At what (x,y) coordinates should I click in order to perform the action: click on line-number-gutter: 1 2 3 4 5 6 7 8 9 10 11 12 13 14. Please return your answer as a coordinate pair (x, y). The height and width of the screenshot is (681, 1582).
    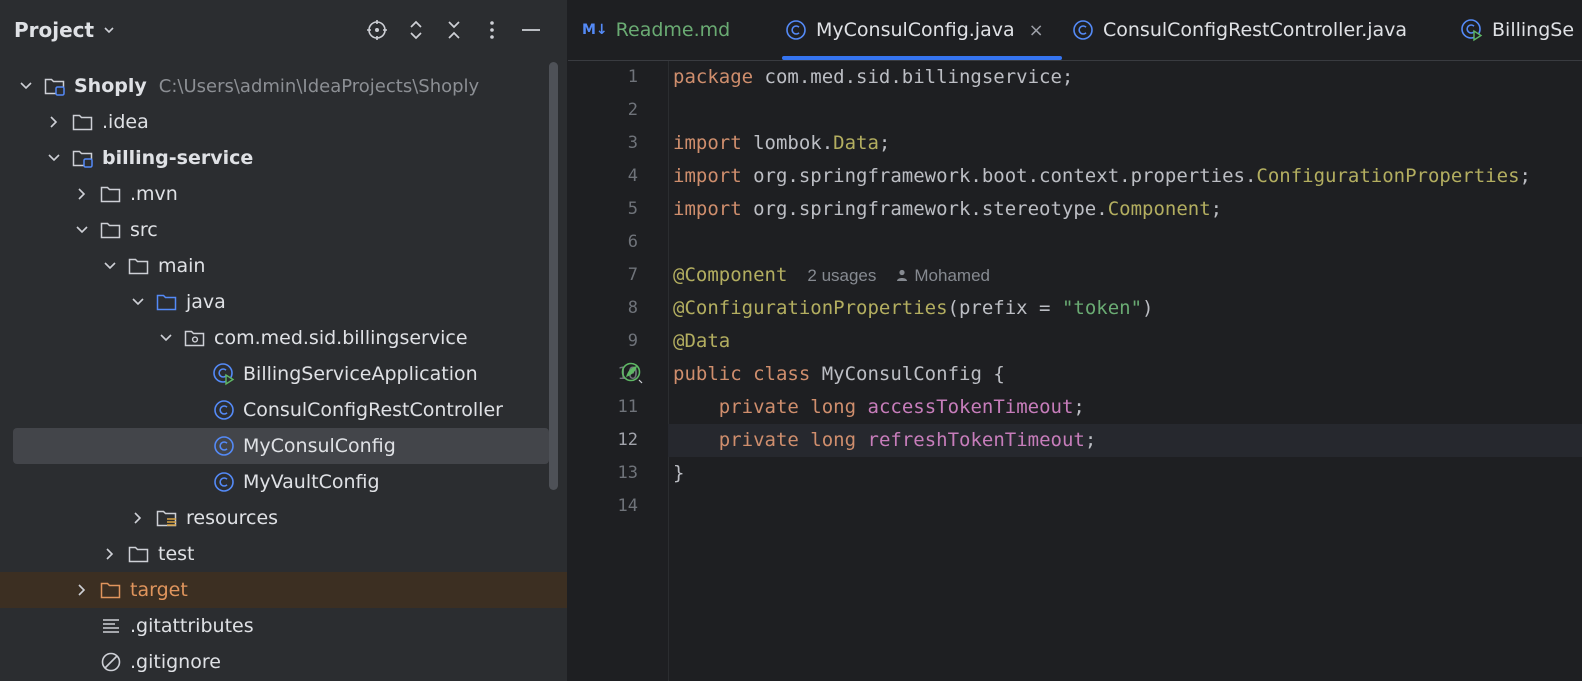
    Looking at the image, I should click on (618, 371).